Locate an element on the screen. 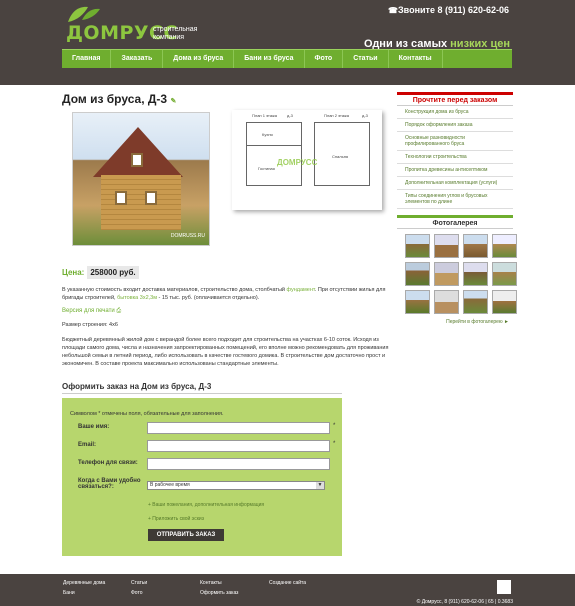  nav-item-contacts: Контакты is located at coordinates (416, 59).